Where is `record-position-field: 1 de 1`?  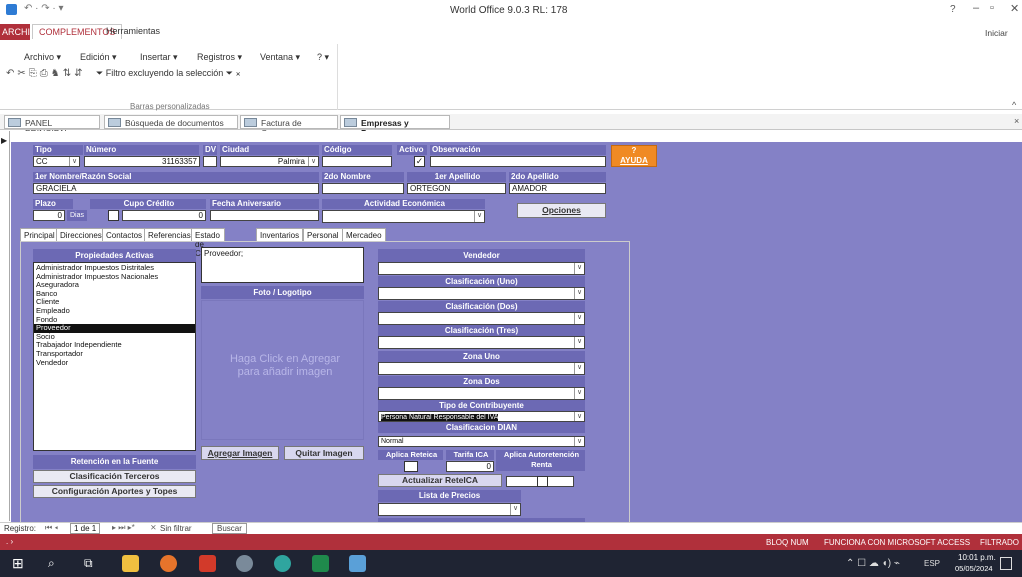
record-position-field: 1 de 1 is located at coordinates (85, 528).